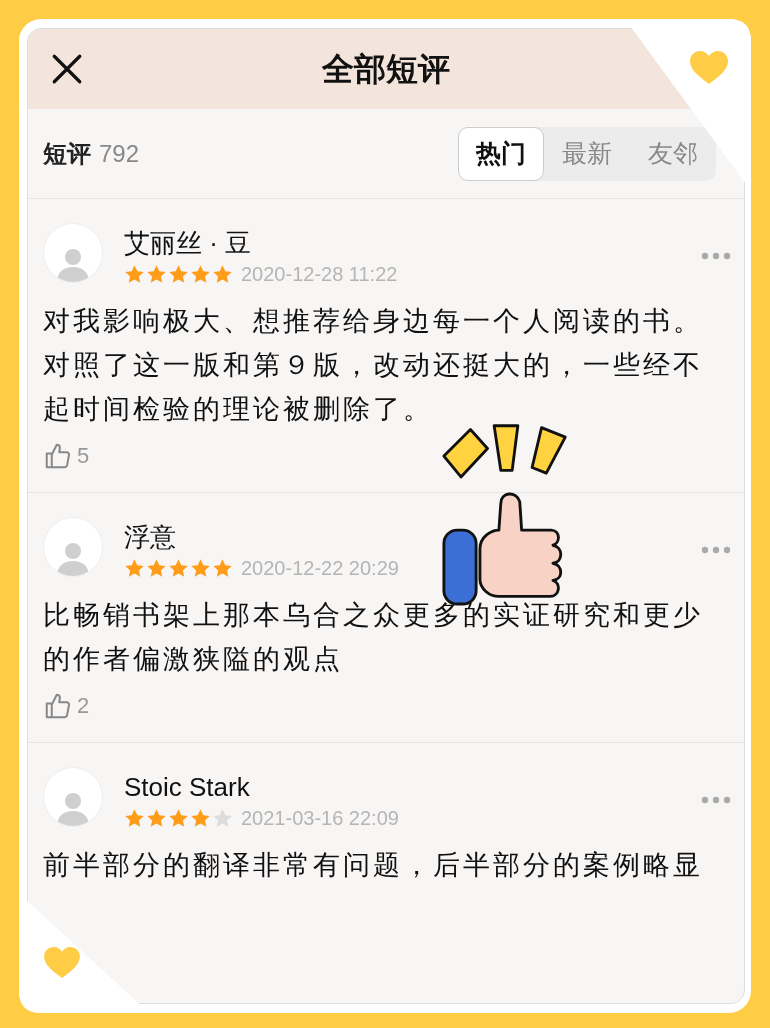 Image resolution: width=770 pixels, height=1028 pixels. I want to click on reviewer-name: 浮意, so click(412, 537).